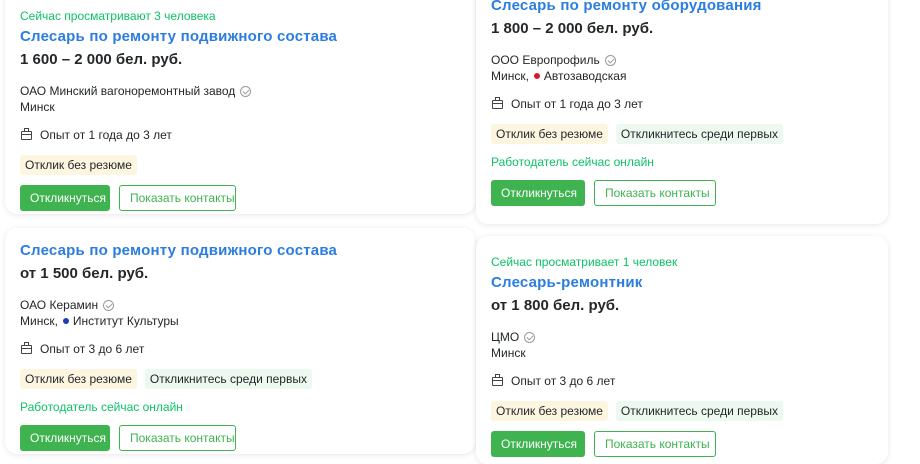 The image size is (920, 464). What do you see at coordinates (242, 305) in the screenshot?
I see `company-row: ОАО Керамин` at bounding box center [242, 305].